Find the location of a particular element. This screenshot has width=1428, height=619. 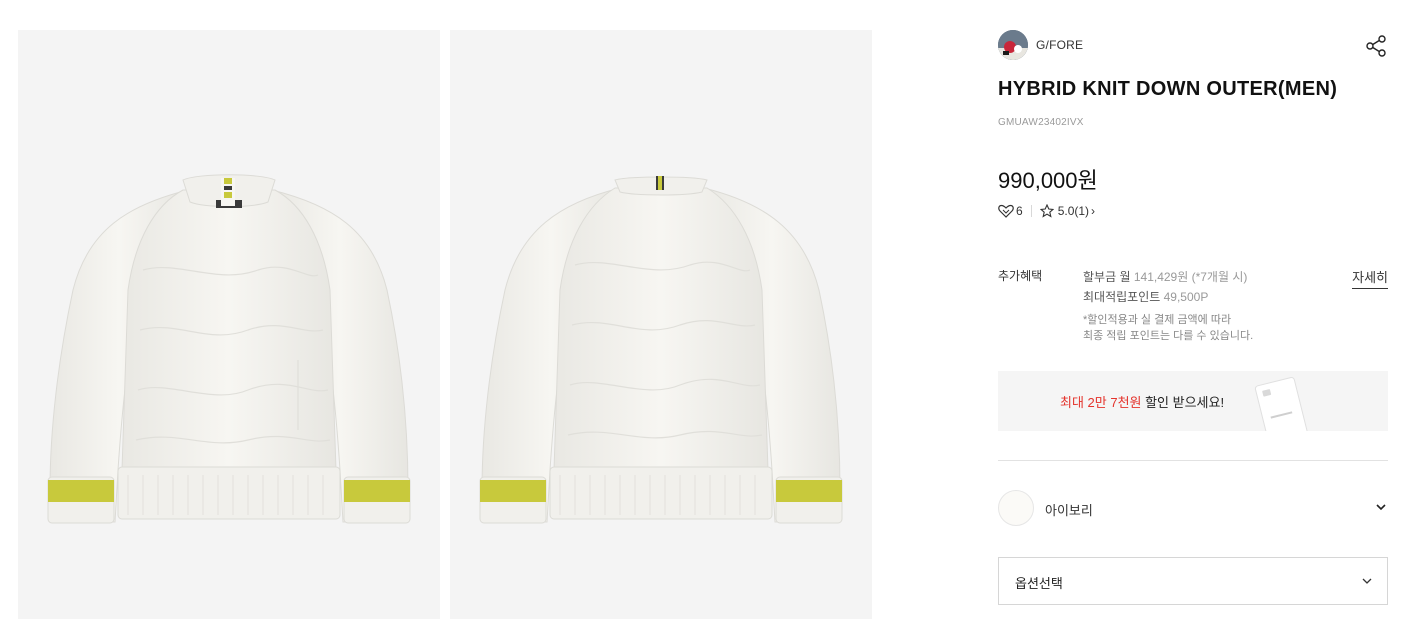

color-option-row: 아이보리 is located at coordinates (1193, 509).